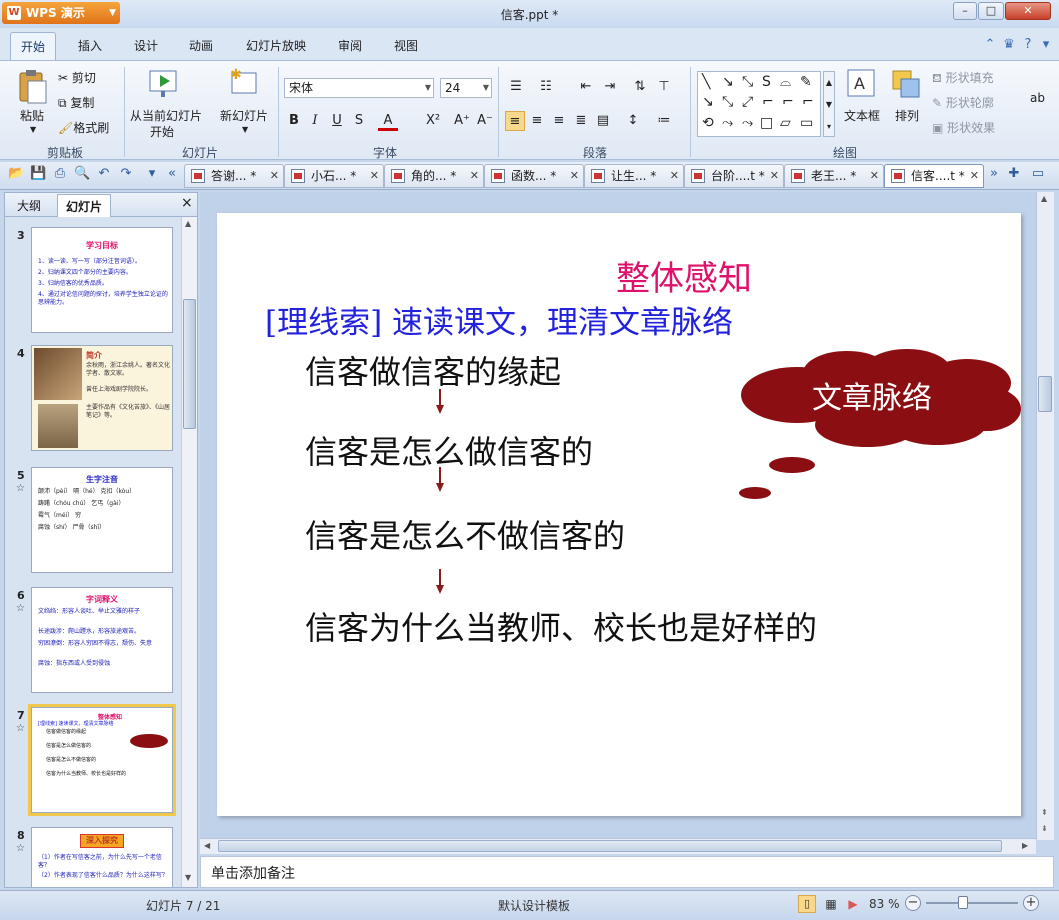  Describe the element at coordinates (1031, 903) in the screenshot. I see `zoom-in-icon: +` at that location.